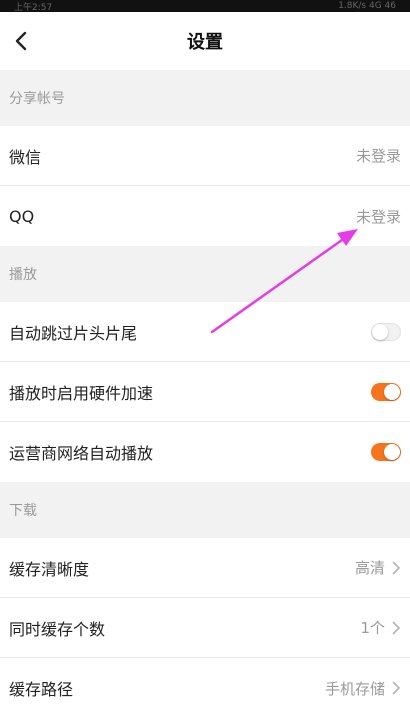 The image size is (410, 710). Describe the element at coordinates (367, 6) in the screenshot. I see `status-indicators: 1.8K/s 4G 46` at that location.